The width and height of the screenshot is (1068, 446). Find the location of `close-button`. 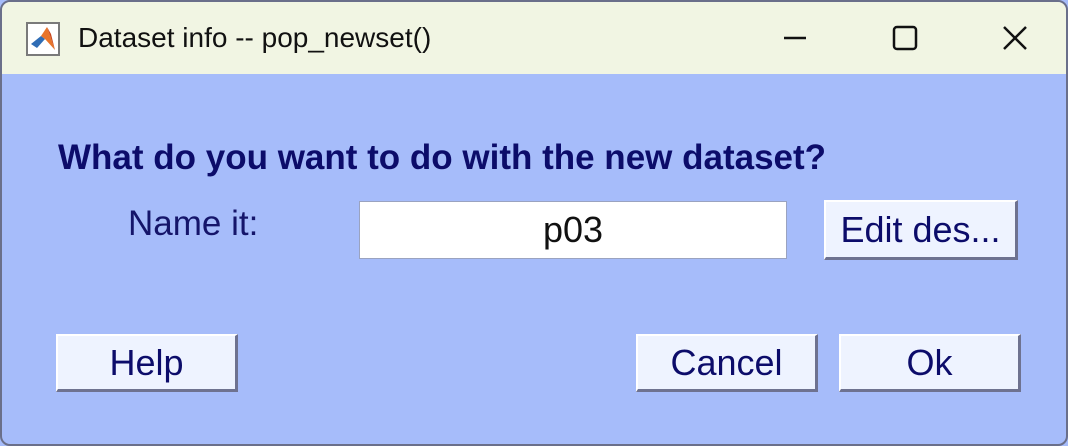

close-button is located at coordinates (1013, 38).